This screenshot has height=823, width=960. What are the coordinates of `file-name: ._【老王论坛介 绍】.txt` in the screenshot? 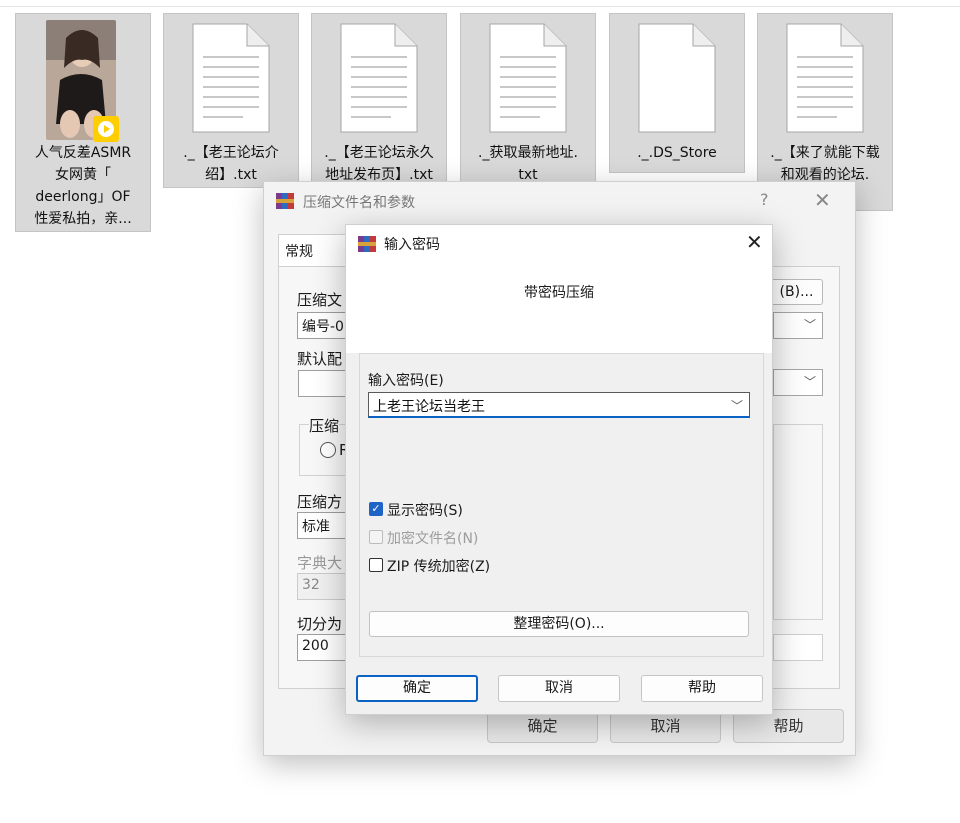 It's located at (231, 164).